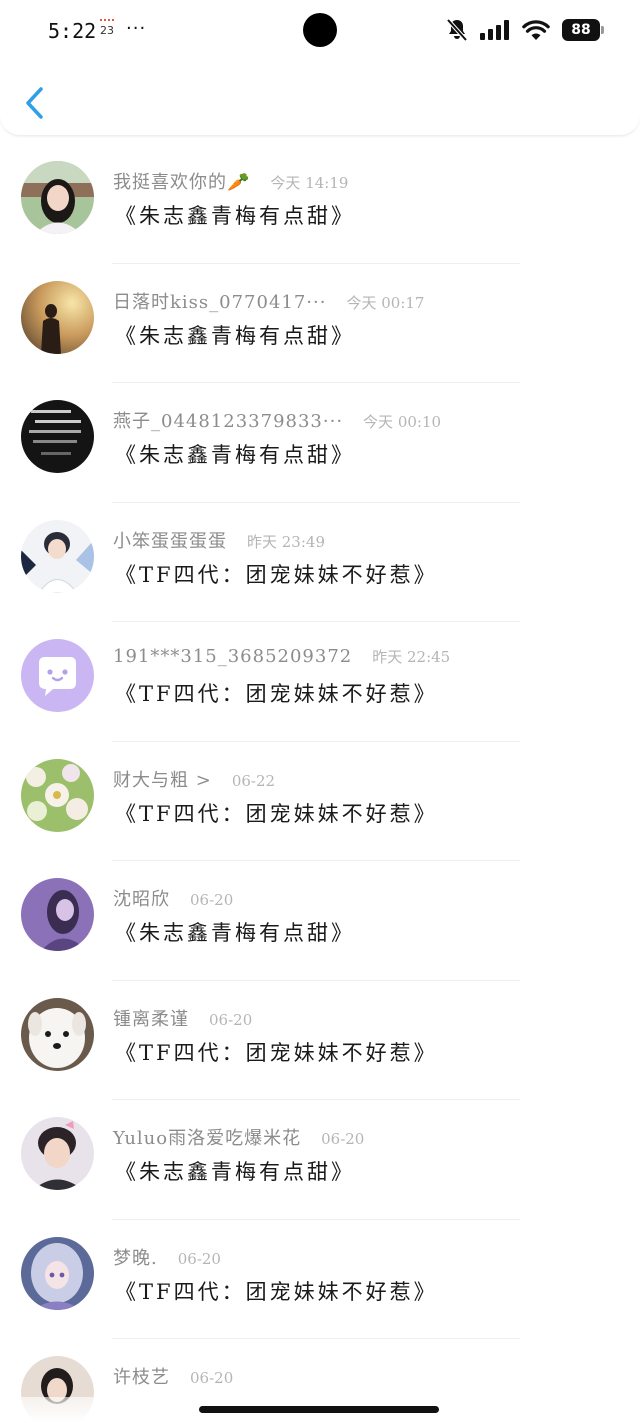  I want to click on message-meta: 梦晚. 06-20, so click(167, 1257).